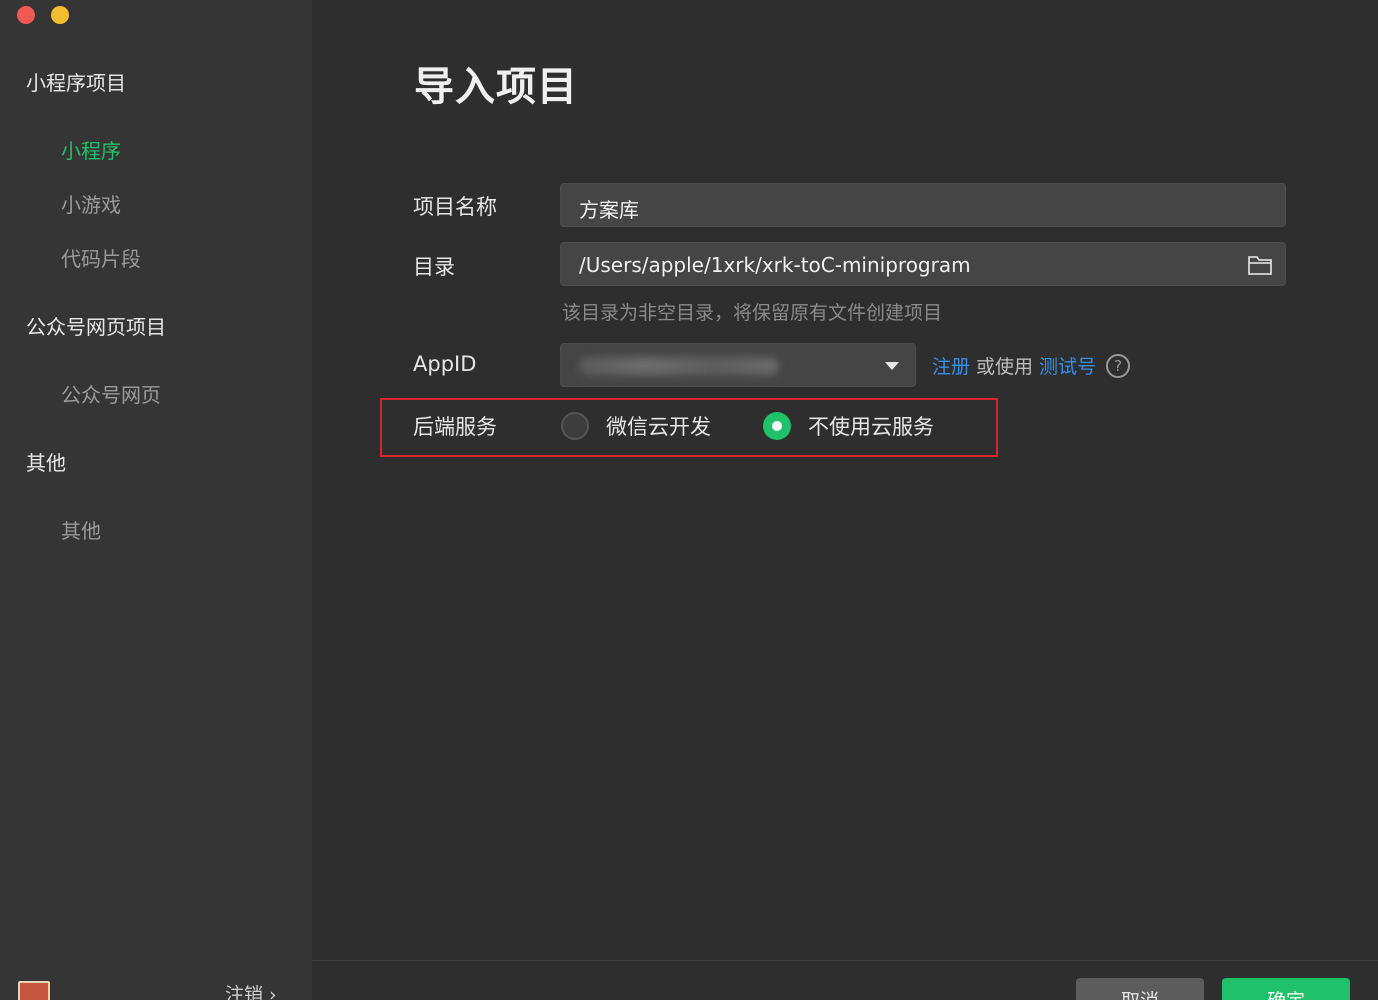 This screenshot has width=1378, height=1000. Describe the element at coordinates (1260, 265) in the screenshot. I see `folder-icon` at that location.